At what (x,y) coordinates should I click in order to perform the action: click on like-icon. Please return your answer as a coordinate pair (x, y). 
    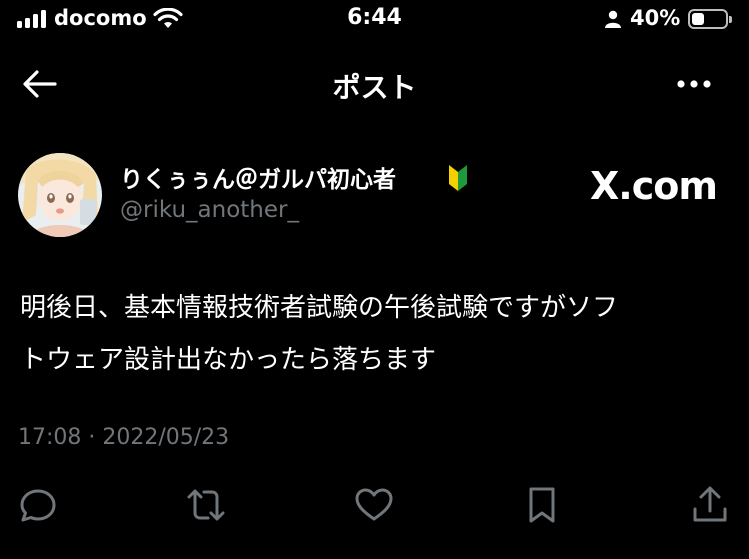
    Looking at the image, I should click on (374, 505).